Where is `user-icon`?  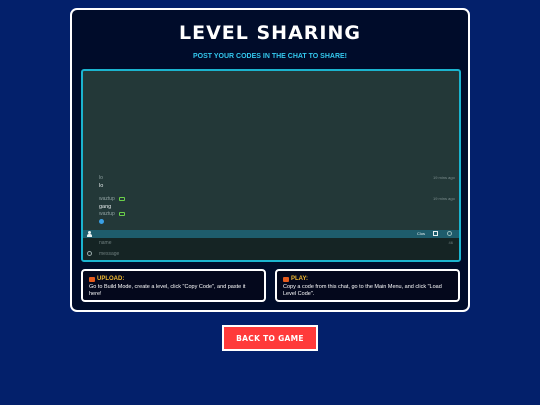
user-icon is located at coordinates (89, 234).